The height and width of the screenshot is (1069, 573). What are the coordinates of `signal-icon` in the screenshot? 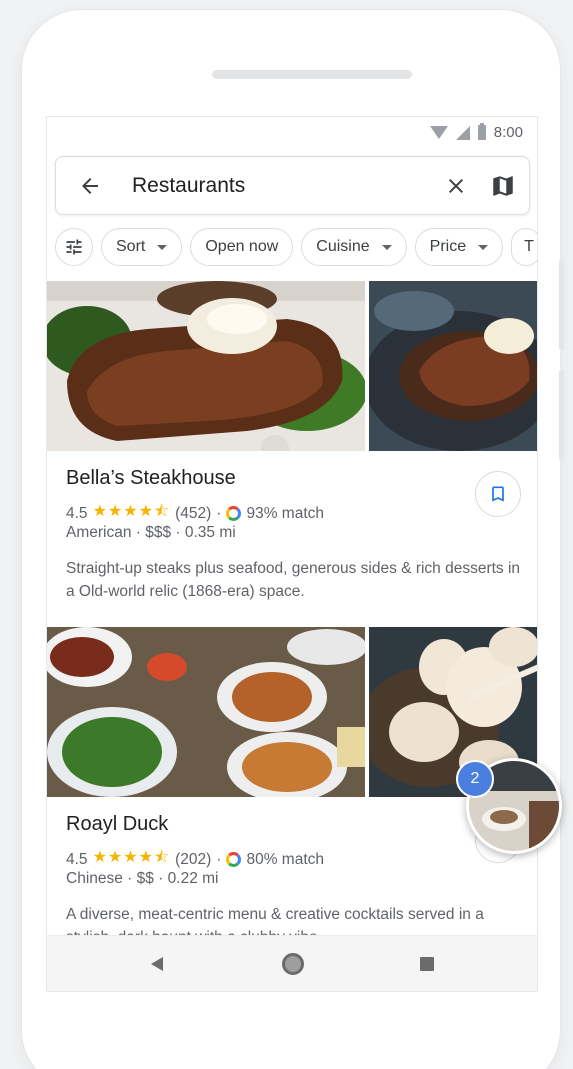 It's located at (462, 132).